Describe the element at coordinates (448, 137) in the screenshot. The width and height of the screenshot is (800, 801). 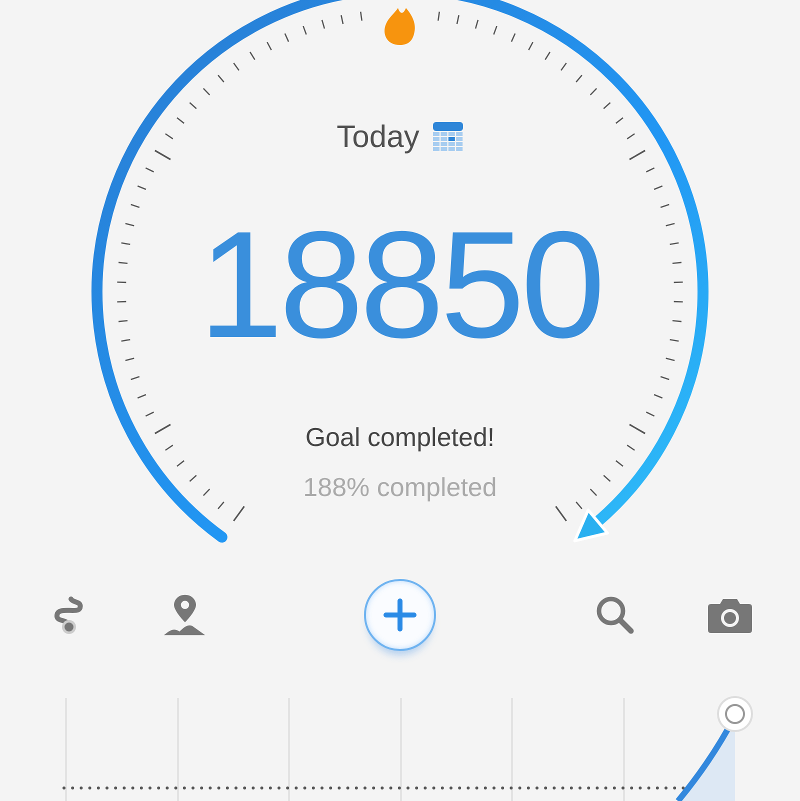
I see `calendar-icon` at that location.